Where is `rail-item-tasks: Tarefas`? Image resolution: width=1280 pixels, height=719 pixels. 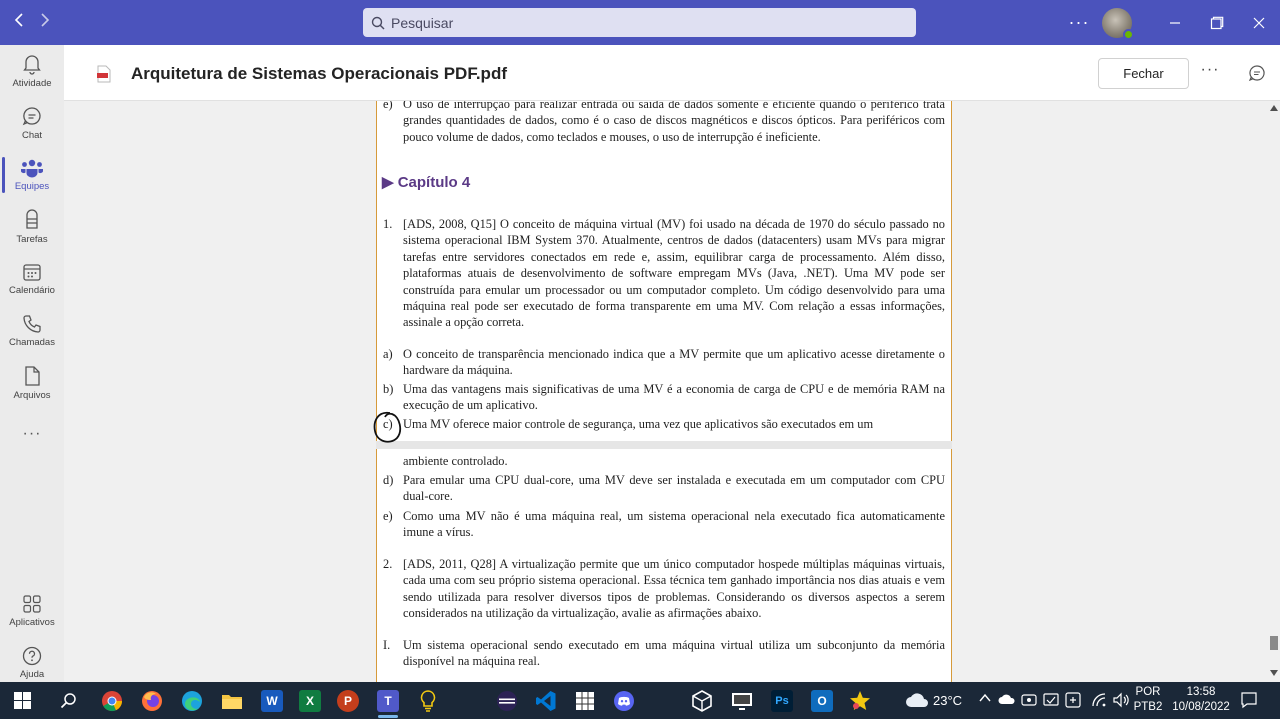
rail-item-tasks: Tarefas is located at coordinates (32, 227).